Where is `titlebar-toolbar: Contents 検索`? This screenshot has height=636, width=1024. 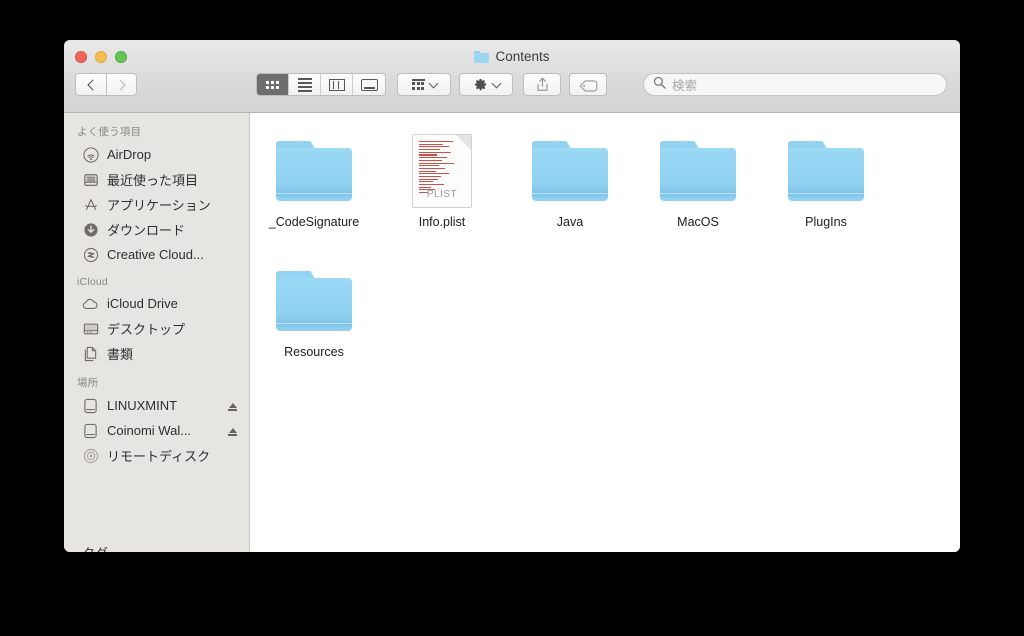
titlebar-toolbar: Contents 検索 is located at coordinates (512, 76).